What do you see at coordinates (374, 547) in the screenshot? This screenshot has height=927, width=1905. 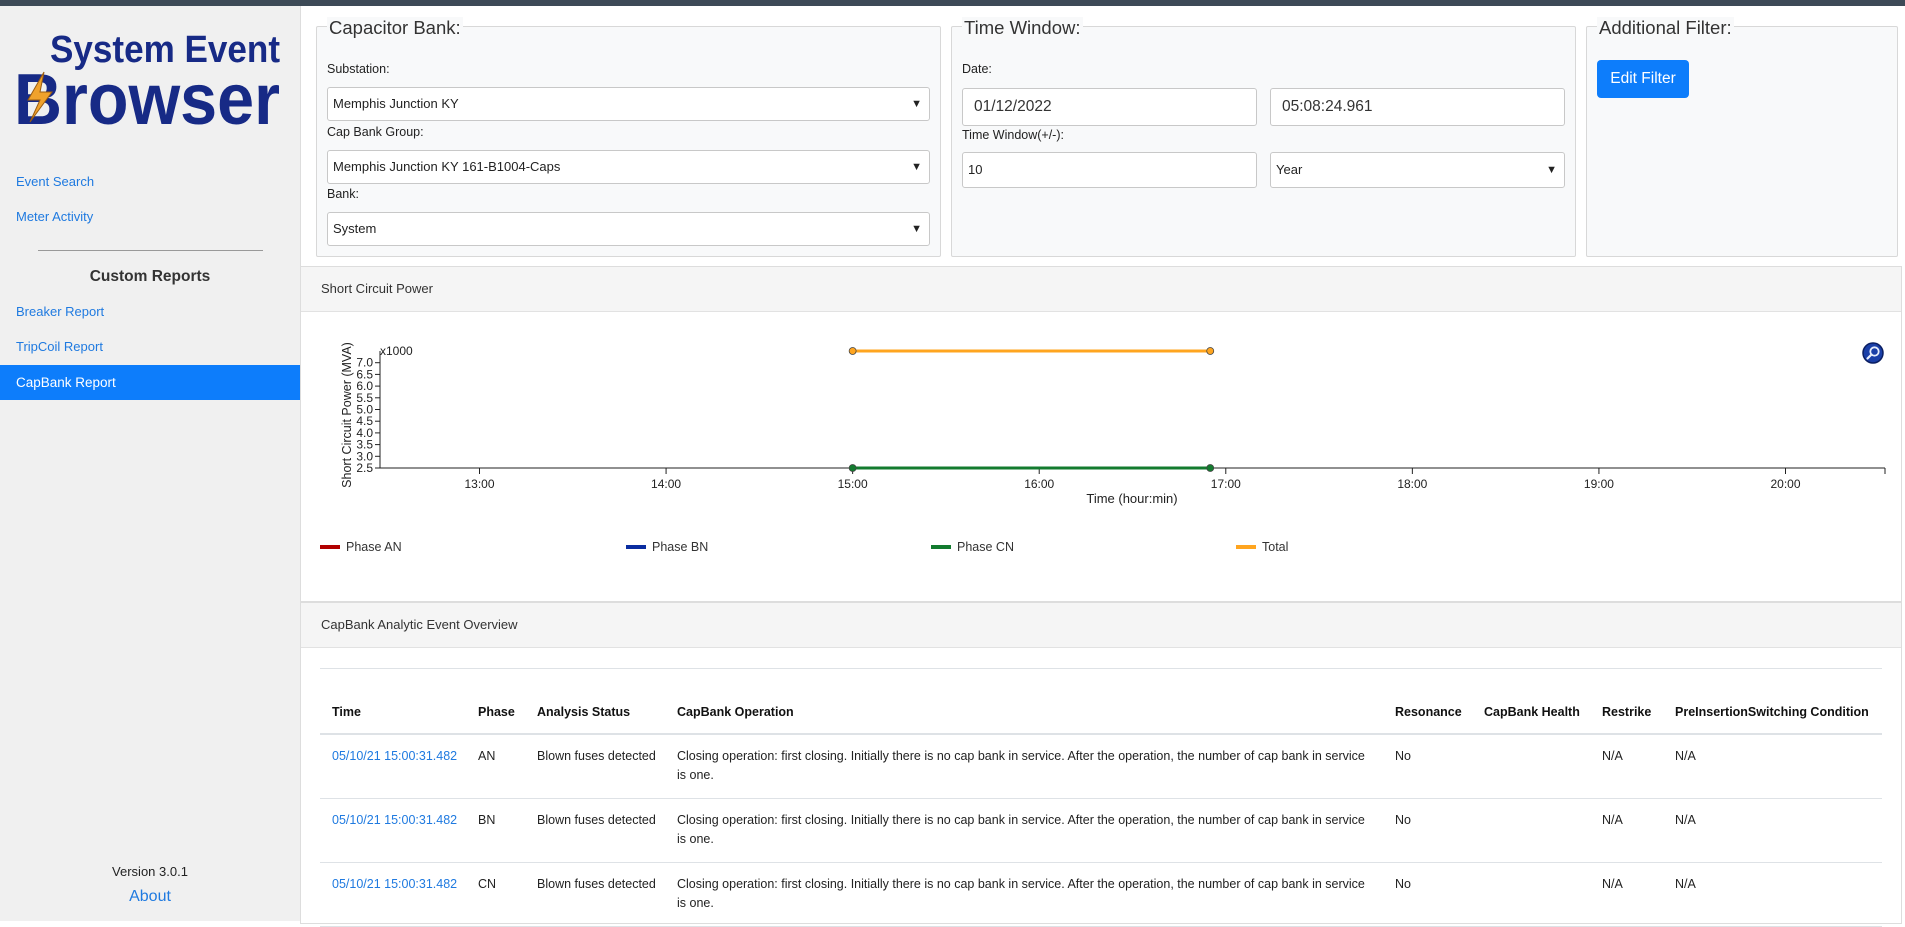 I see `legend-label: Phase AN` at bounding box center [374, 547].